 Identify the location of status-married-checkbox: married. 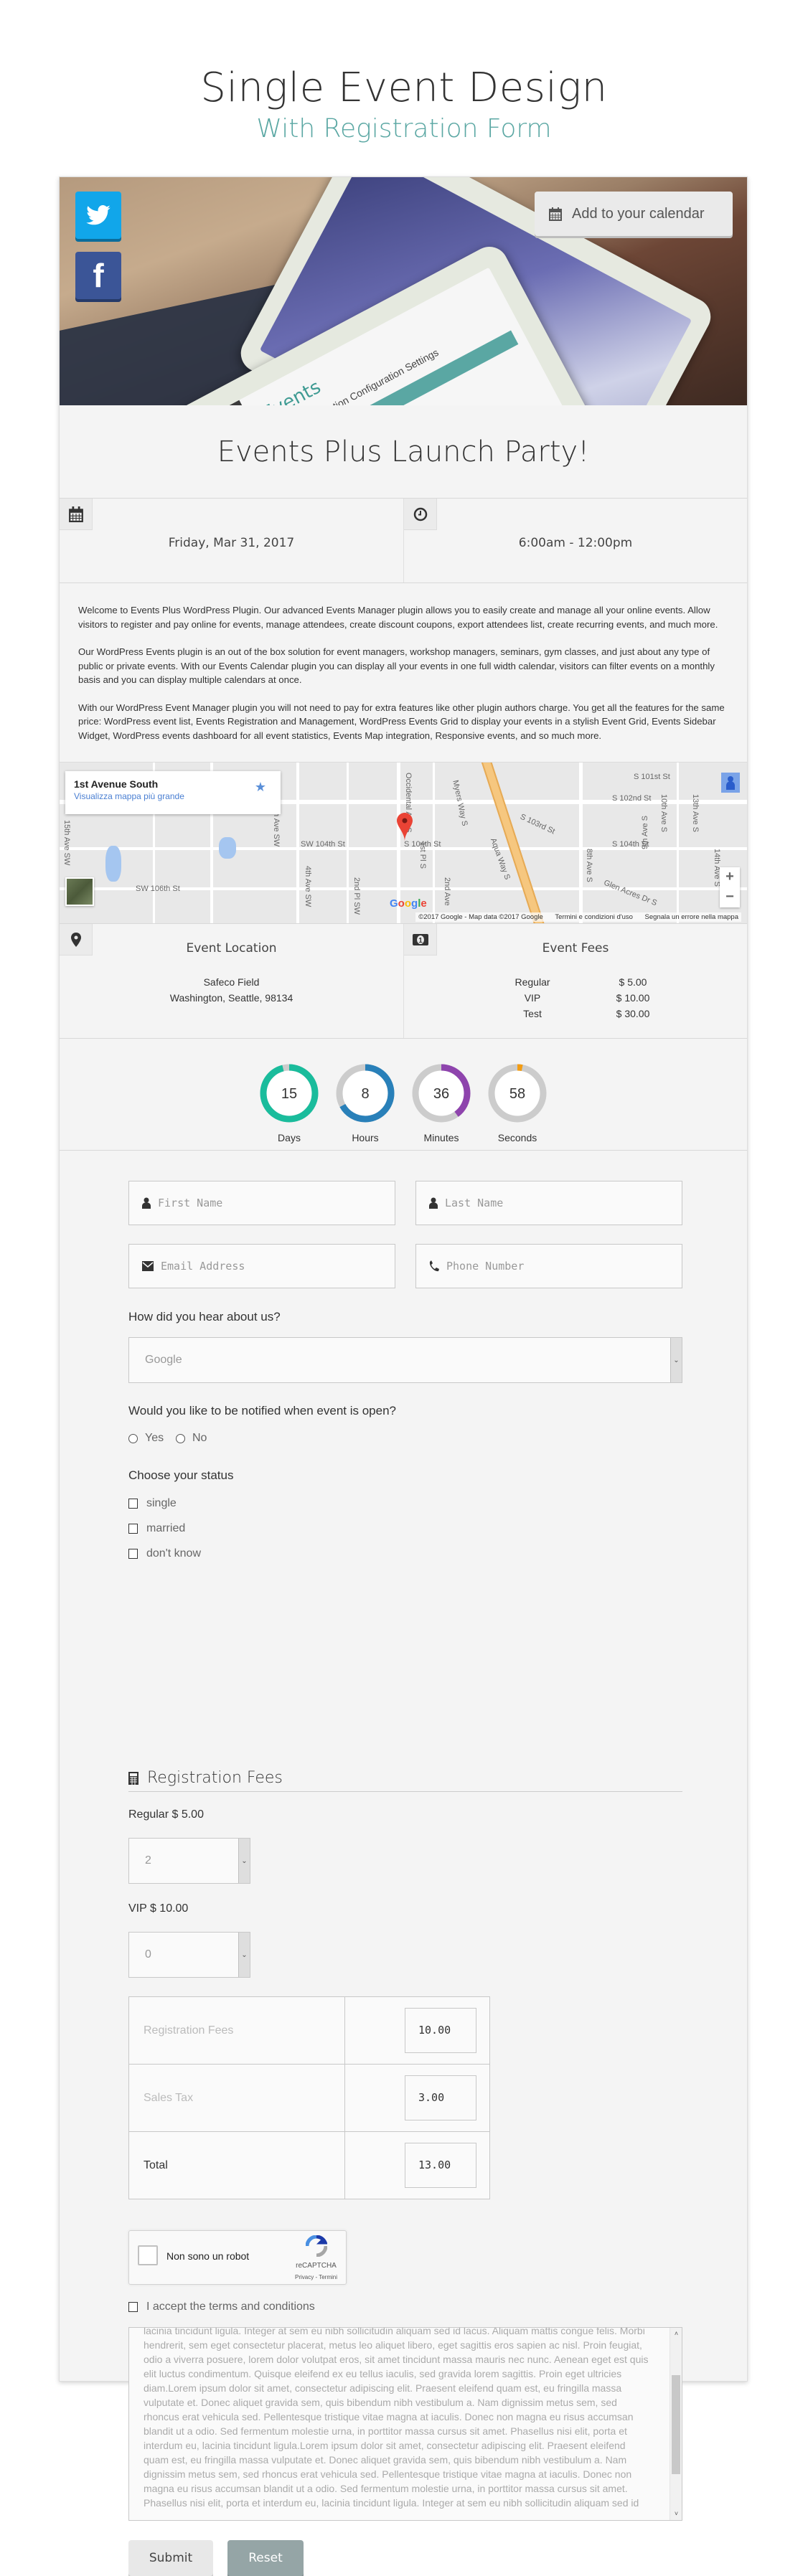
(156, 1528).